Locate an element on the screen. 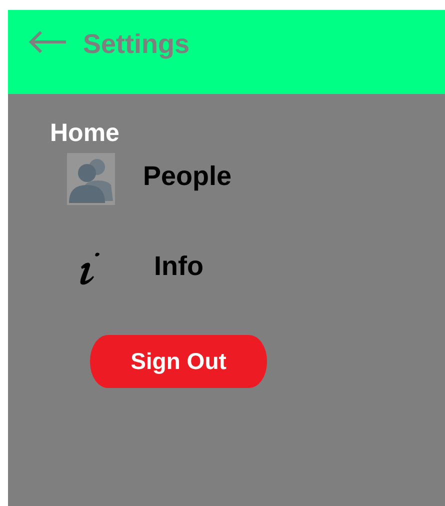  header-title: Settings is located at coordinates (136, 44).